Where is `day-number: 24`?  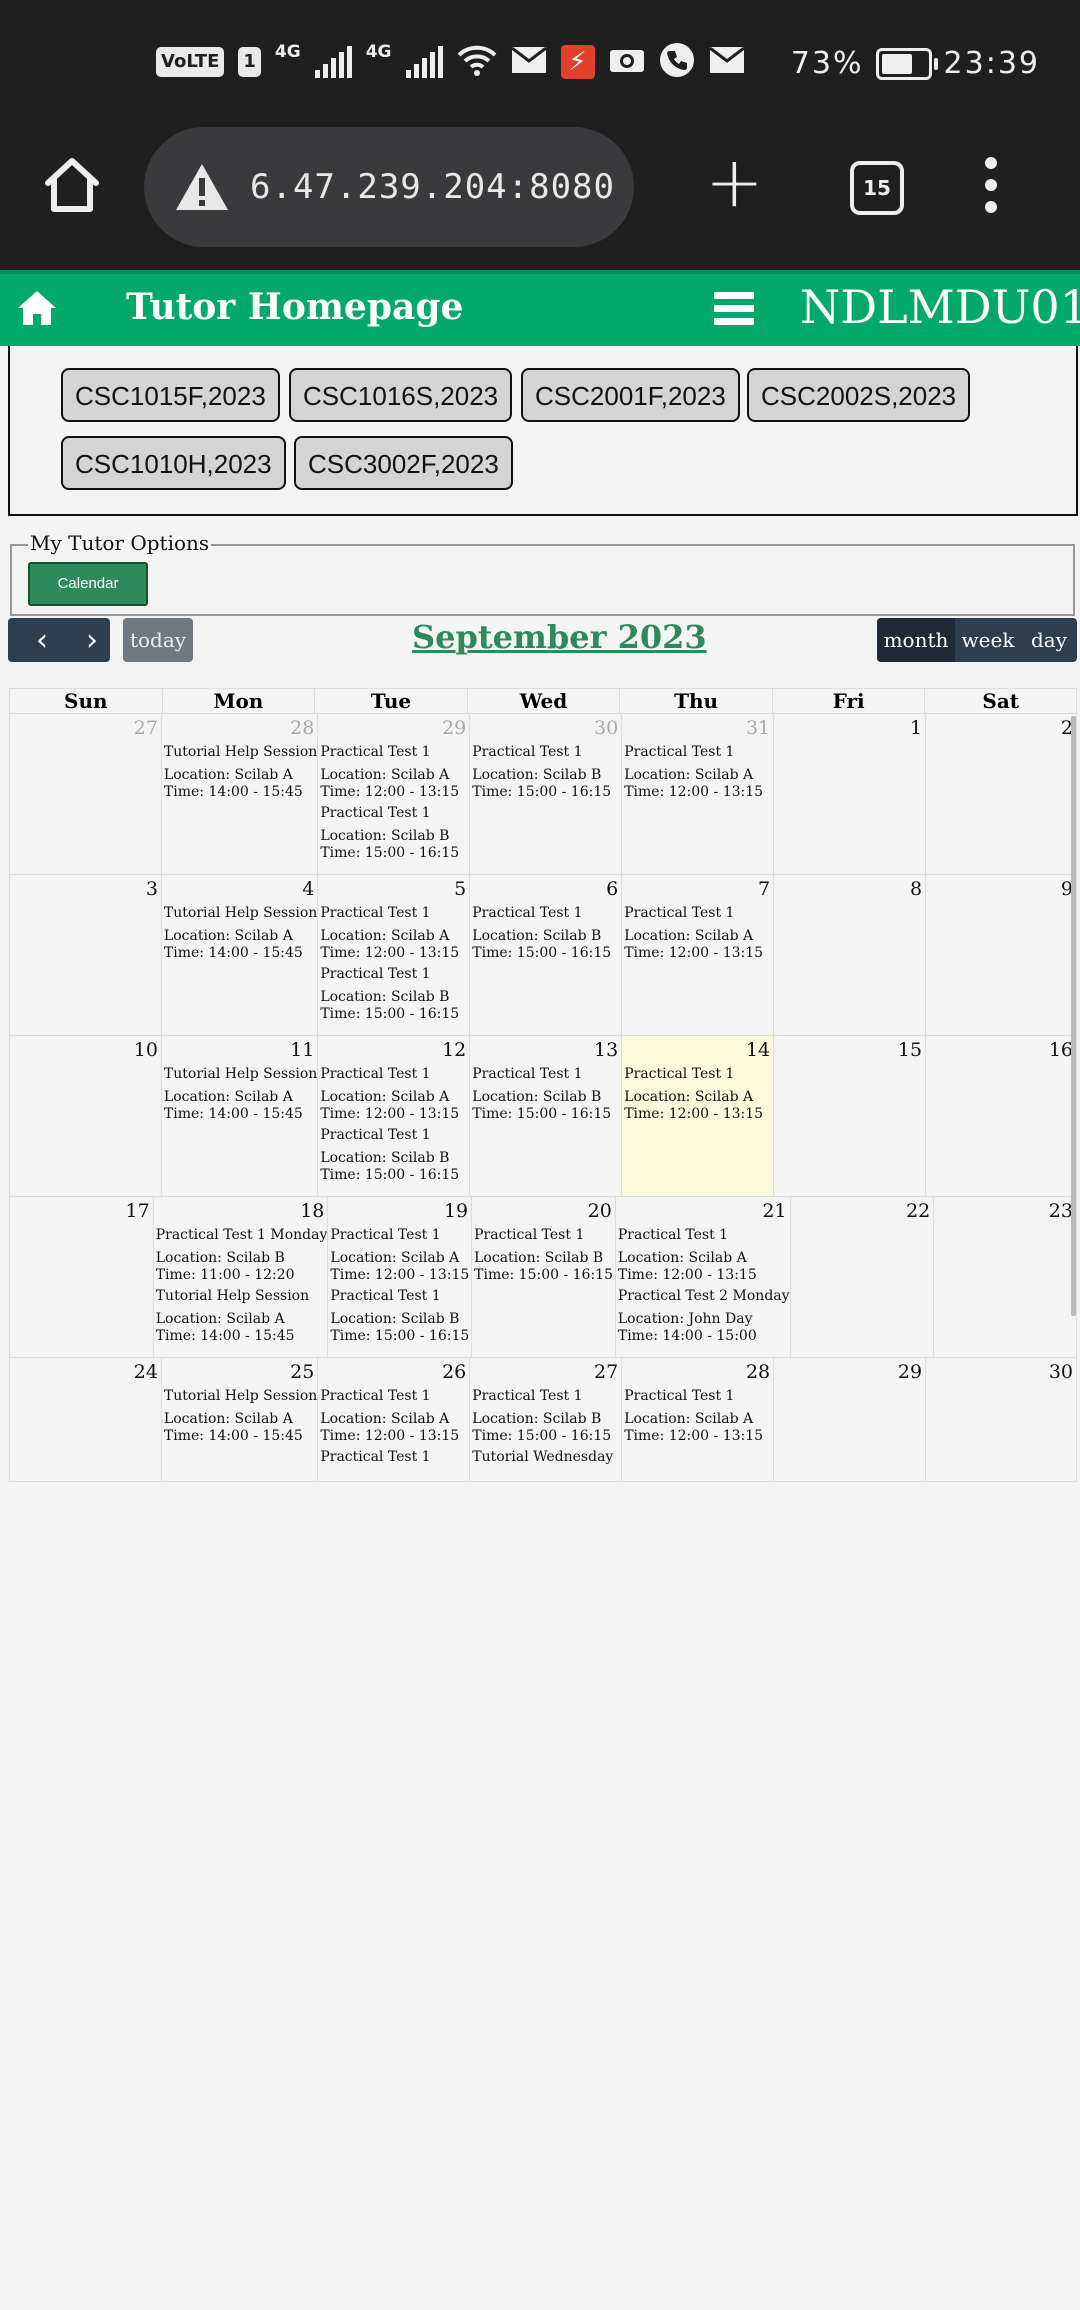 day-number: 24 is located at coordinates (85, 1371).